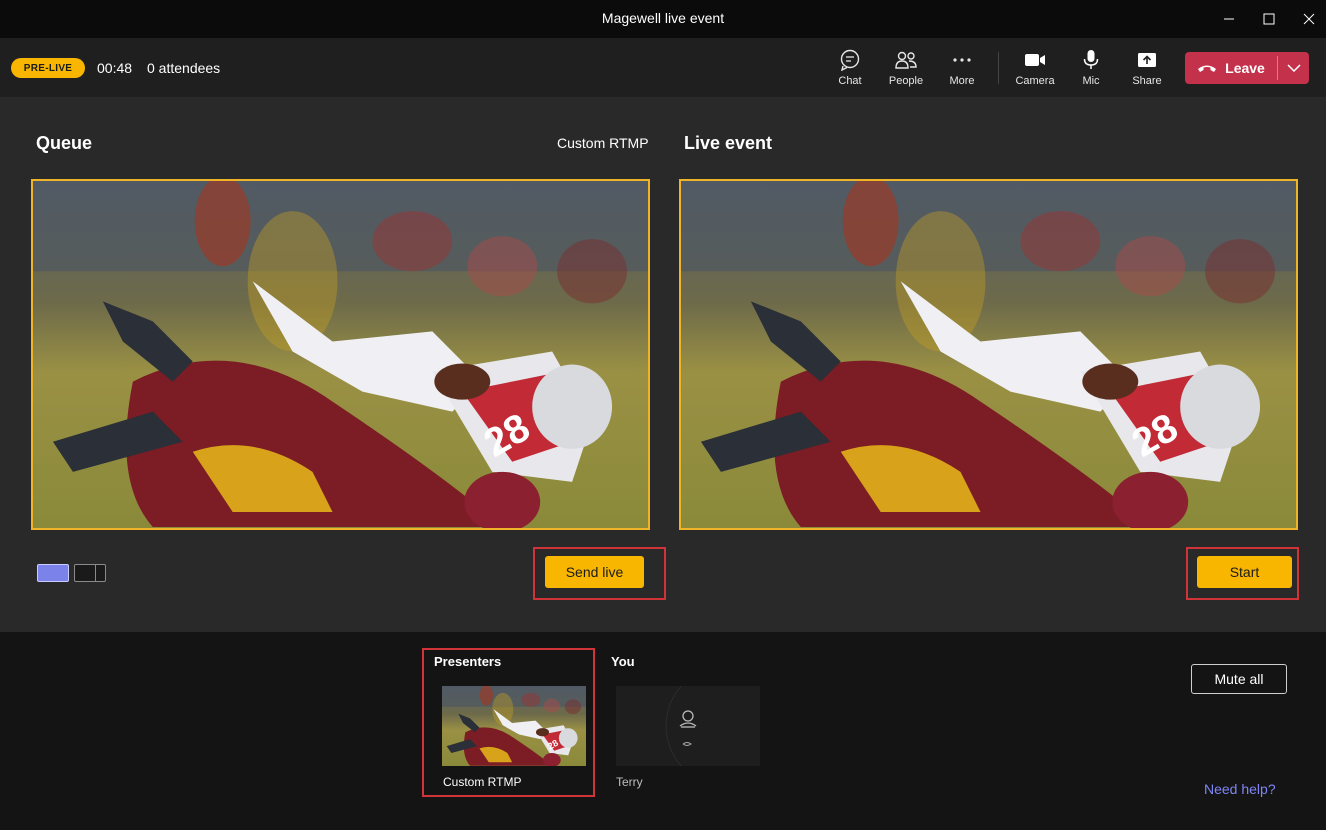  What do you see at coordinates (594, 572) in the screenshot?
I see `send-live-button: Send live` at bounding box center [594, 572].